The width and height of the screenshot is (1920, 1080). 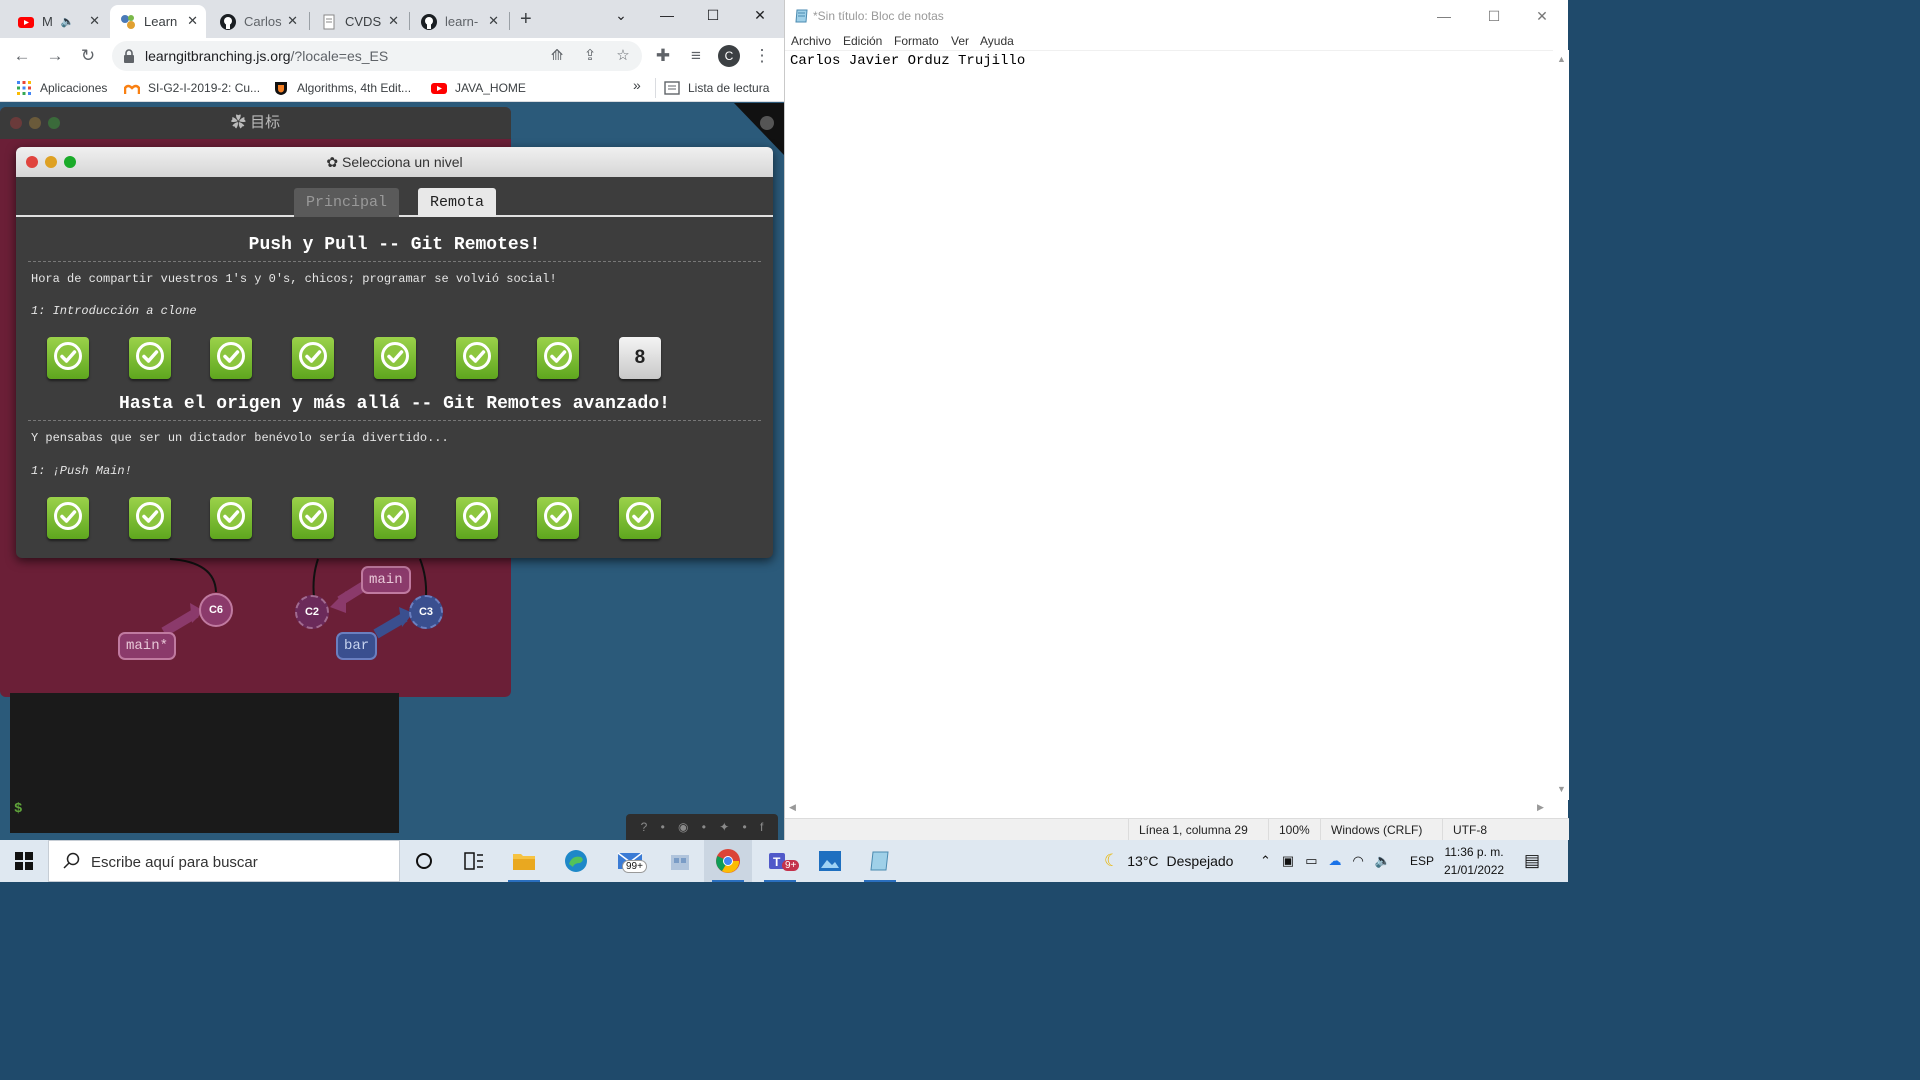 What do you see at coordinates (524, 861) in the screenshot?
I see `file-explorer-icon` at bounding box center [524, 861].